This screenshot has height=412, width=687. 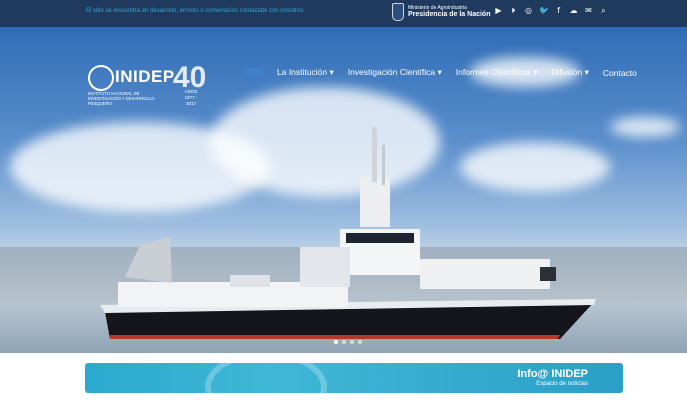 What do you see at coordinates (398, 12) in the screenshot?
I see `argentina-shield-icon` at bounding box center [398, 12].